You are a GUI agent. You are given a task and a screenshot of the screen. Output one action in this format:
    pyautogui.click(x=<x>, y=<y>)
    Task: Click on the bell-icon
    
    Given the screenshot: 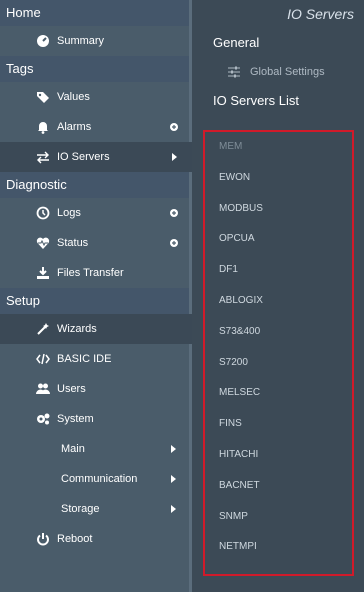 What is the action you would take?
    pyautogui.click(x=43, y=128)
    